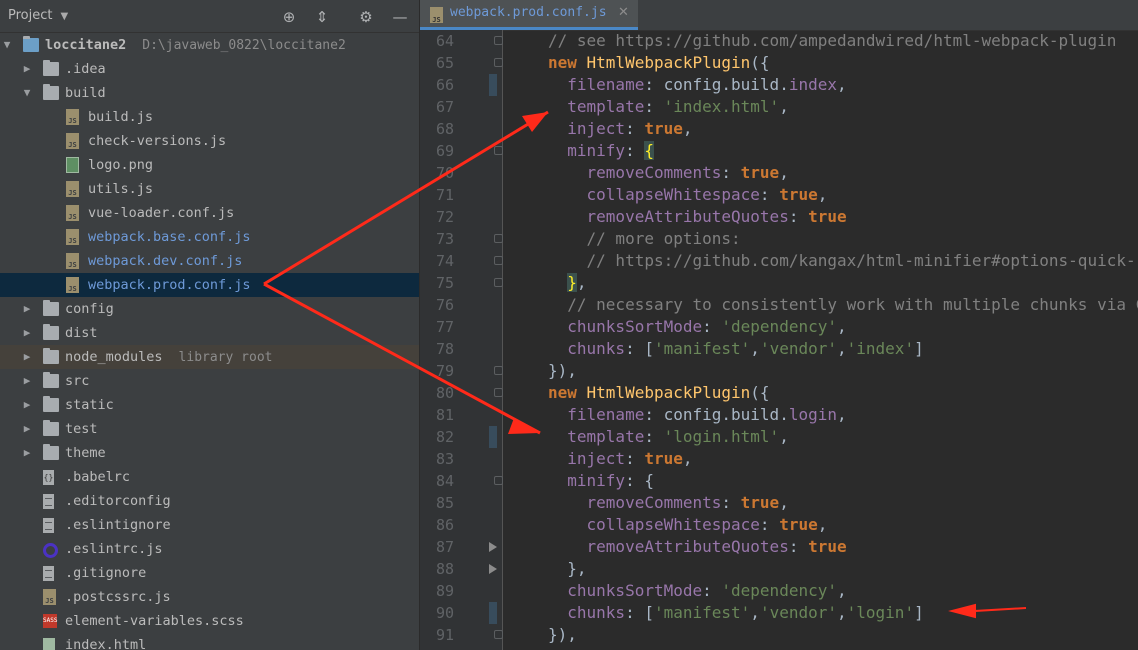 The height and width of the screenshot is (650, 1138). What do you see at coordinates (289, 17) in the screenshot?
I see `locate-target-icon: ⊕` at bounding box center [289, 17].